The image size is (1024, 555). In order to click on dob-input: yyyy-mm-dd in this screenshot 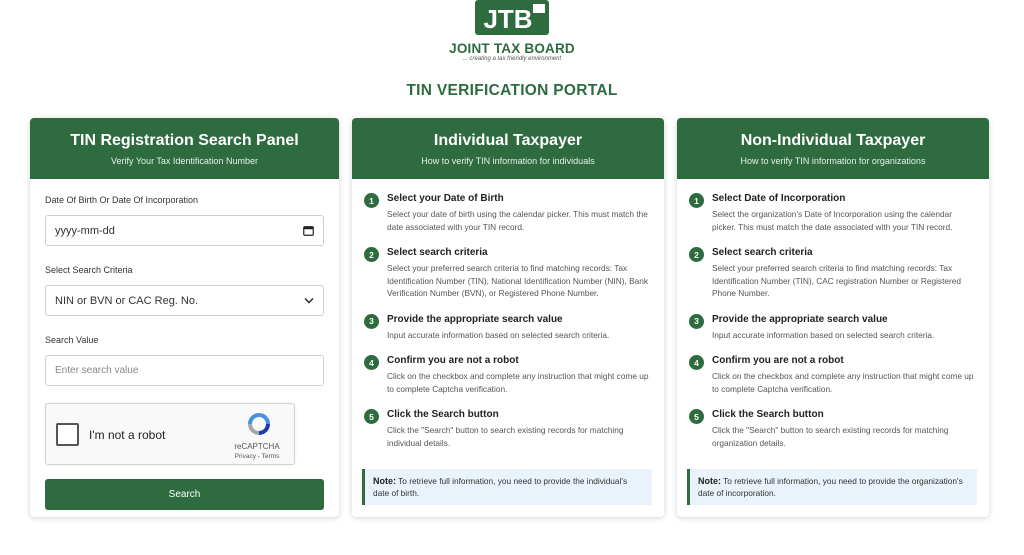, I will do `click(184, 230)`.